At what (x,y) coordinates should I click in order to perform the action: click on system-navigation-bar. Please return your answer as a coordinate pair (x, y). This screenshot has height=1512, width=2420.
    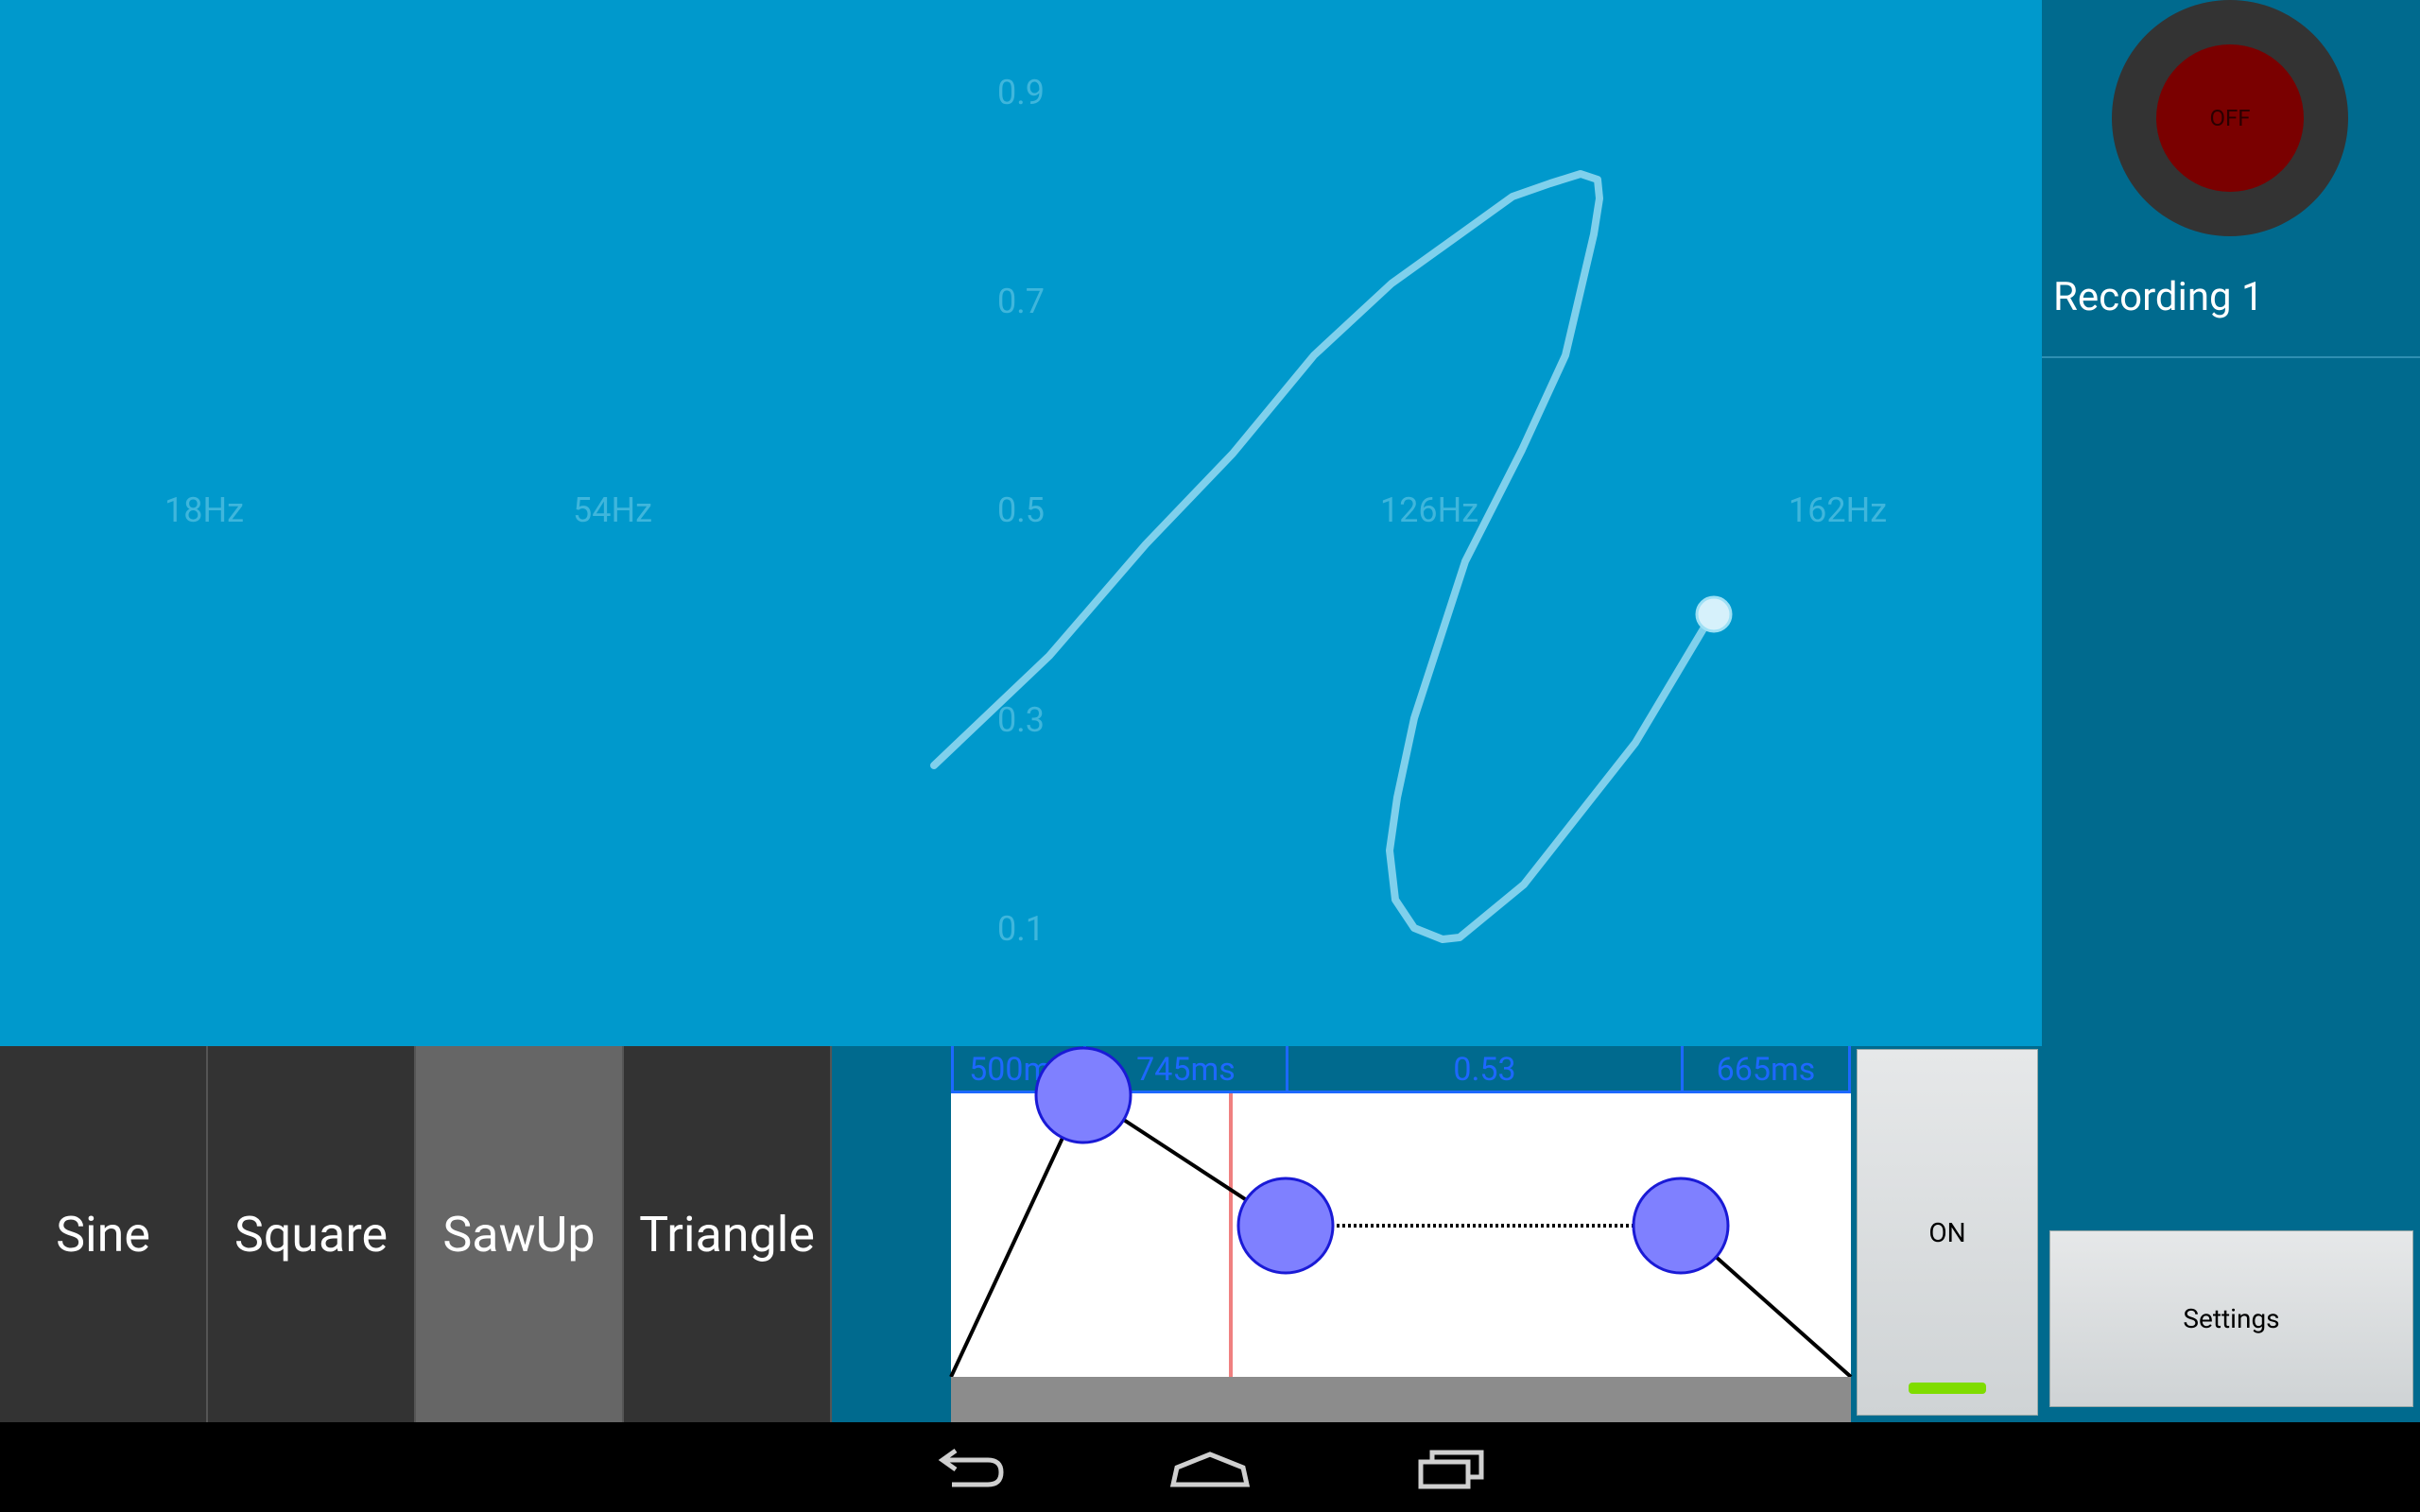
    Looking at the image, I should click on (1210, 1467).